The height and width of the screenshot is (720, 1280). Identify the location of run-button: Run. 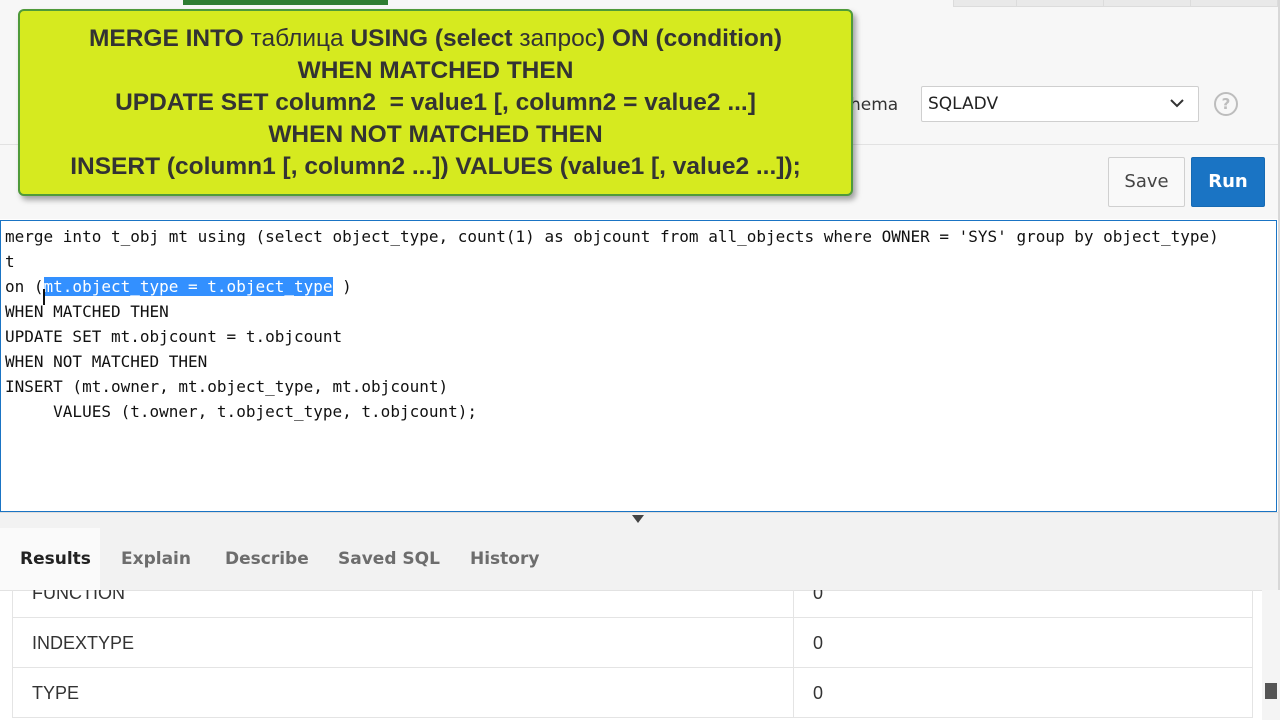
(1228, 182).